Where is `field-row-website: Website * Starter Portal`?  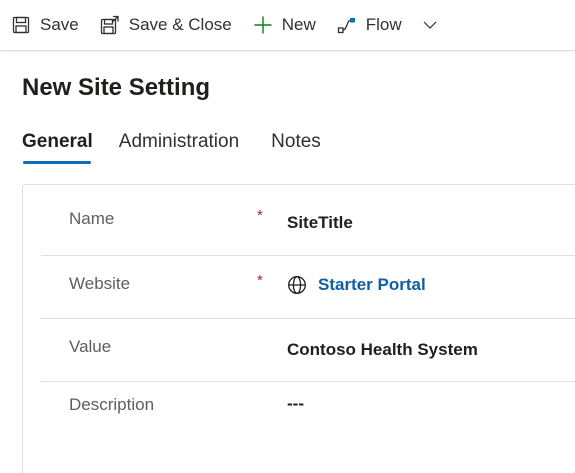 field-row-website: Website * Starter Portal is located at coordinates (308, 287).